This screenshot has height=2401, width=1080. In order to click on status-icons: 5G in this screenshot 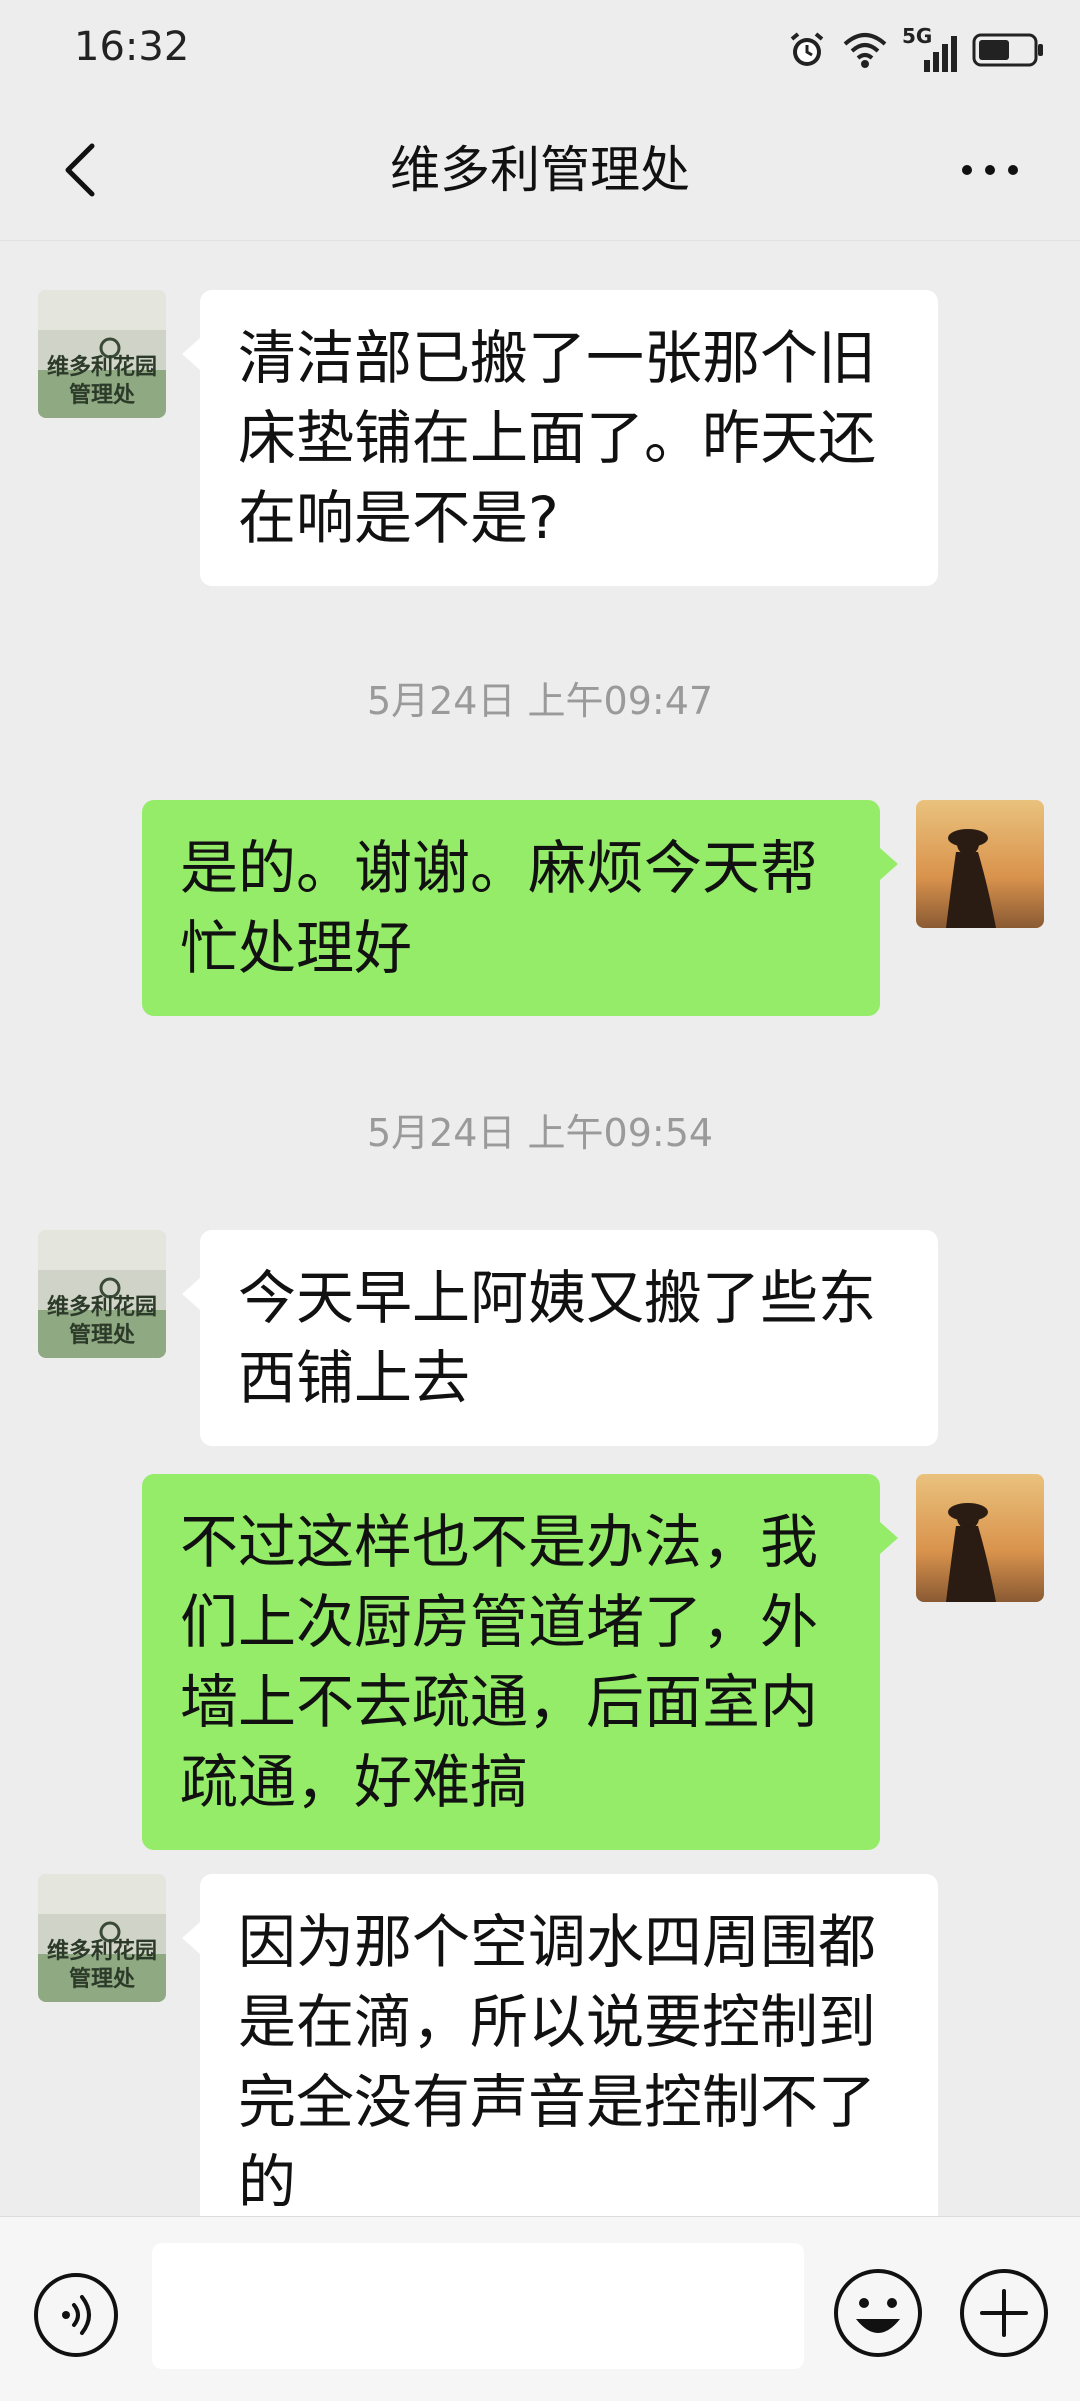, I will do `click(916, 50)`.